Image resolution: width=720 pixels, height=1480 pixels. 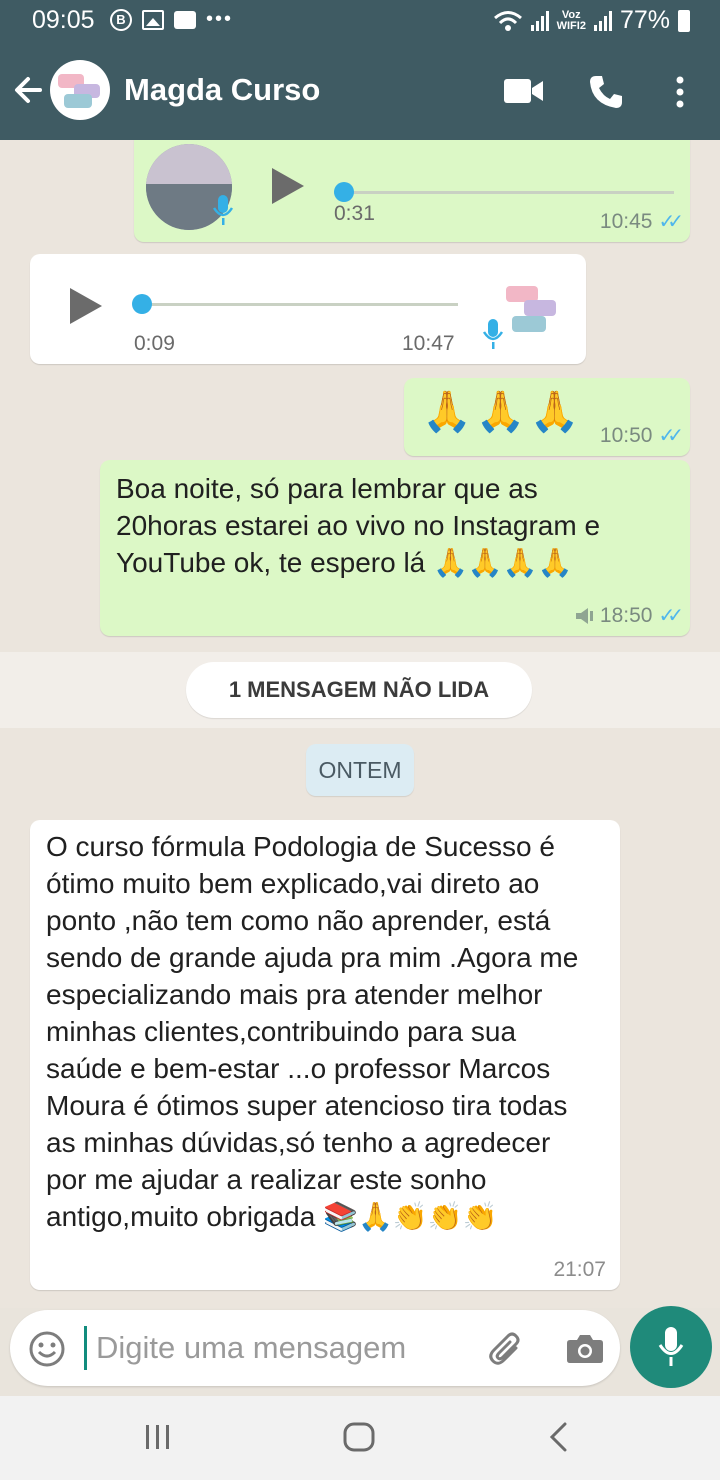 I want to click on date-chip: ONTEM, so click(x=360, y=770).